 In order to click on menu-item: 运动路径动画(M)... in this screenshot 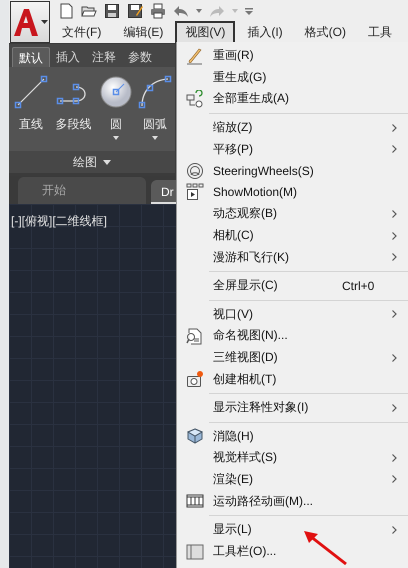, I will do `click(292, 501)`.